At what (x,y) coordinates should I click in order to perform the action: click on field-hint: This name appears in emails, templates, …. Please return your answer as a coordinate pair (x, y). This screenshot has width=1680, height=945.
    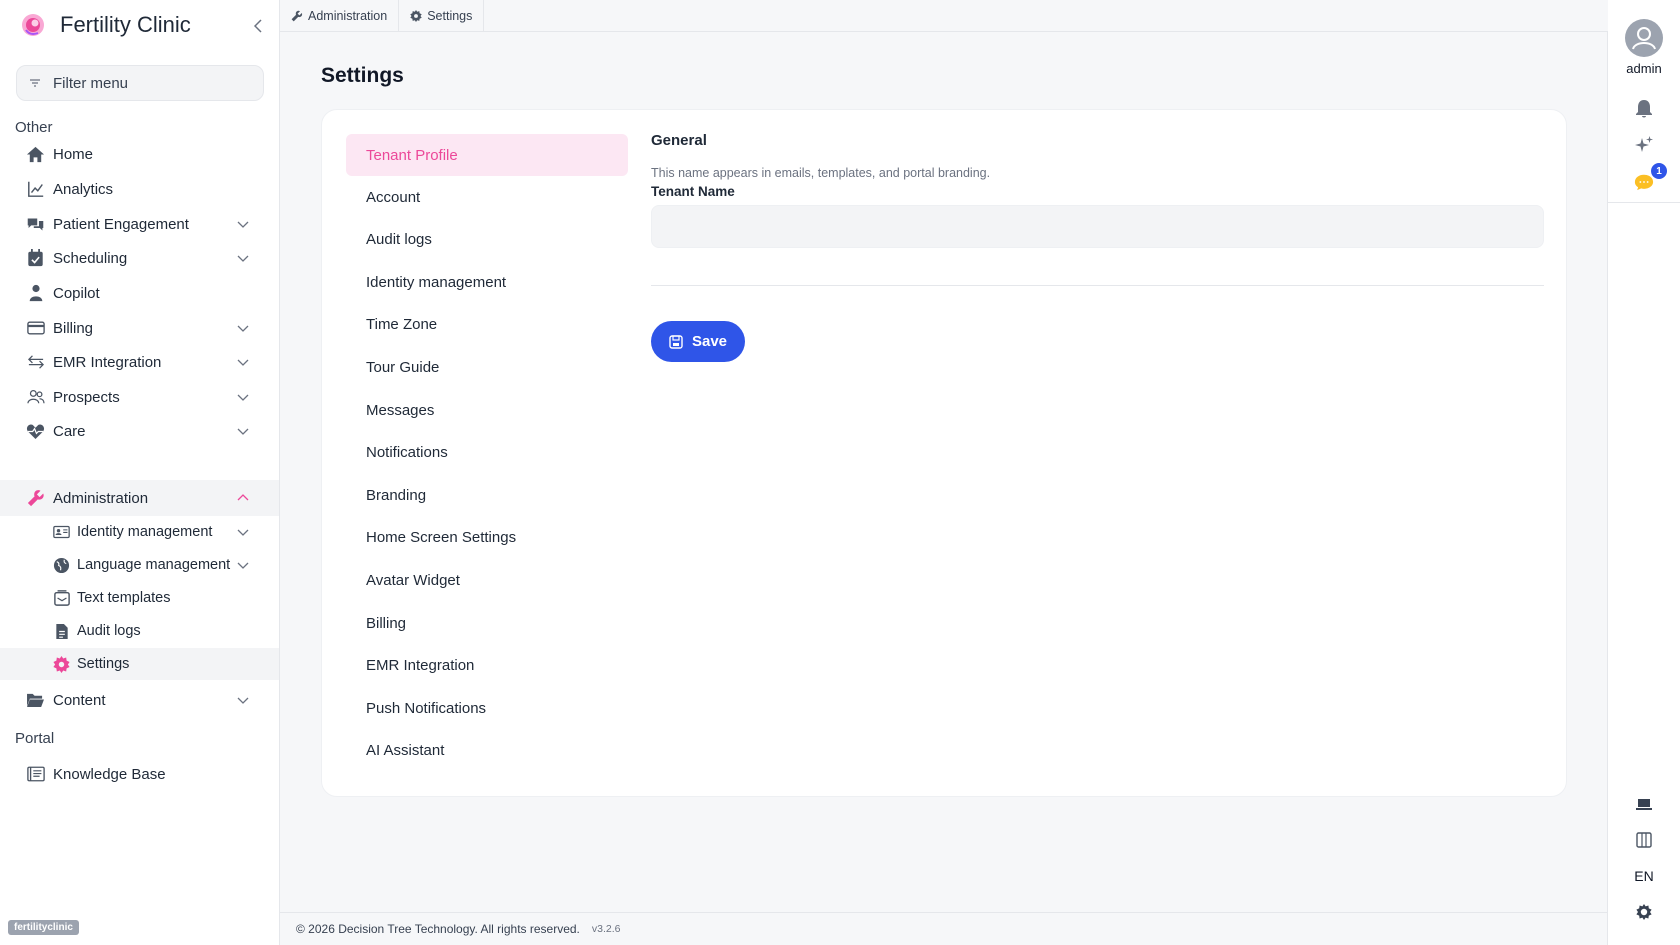
    Looking at the image, I should click on (821, 173).